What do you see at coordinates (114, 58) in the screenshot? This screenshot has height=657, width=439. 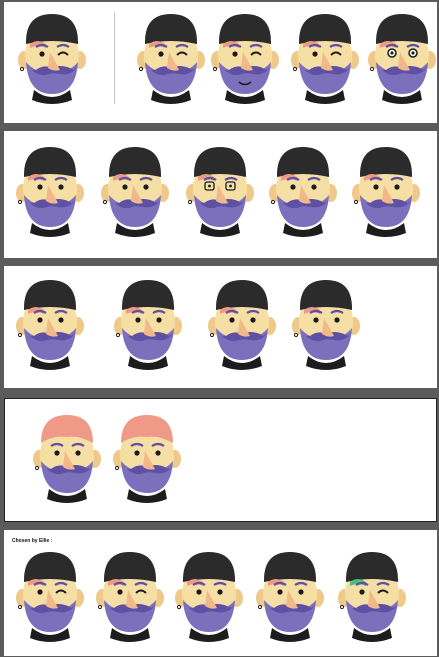 I see `vertical-divider` at bounding box center [114, 58].